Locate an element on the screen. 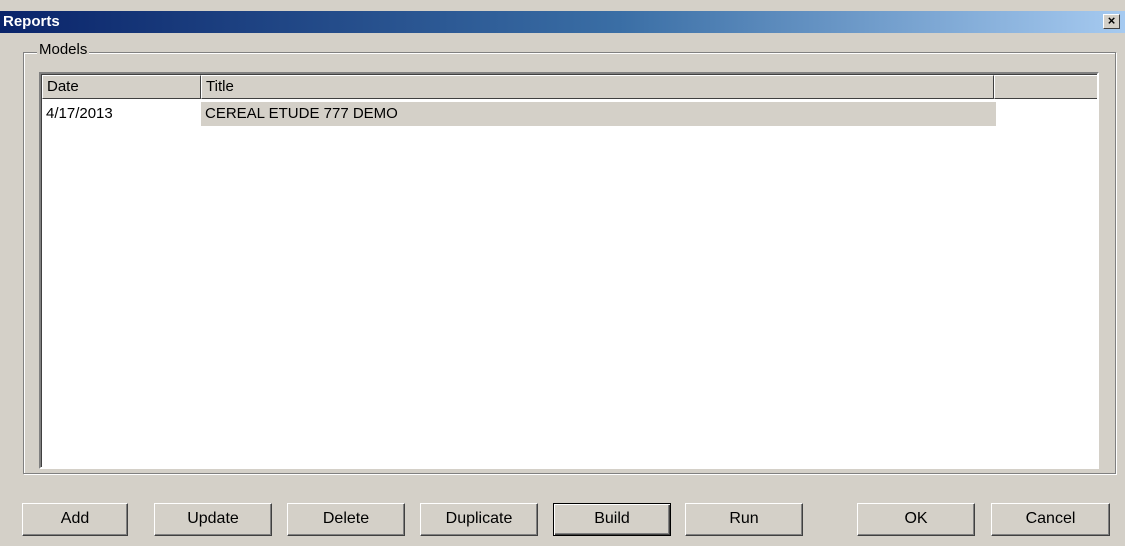  delete-button: Delete is located at coordinates (346, 519).